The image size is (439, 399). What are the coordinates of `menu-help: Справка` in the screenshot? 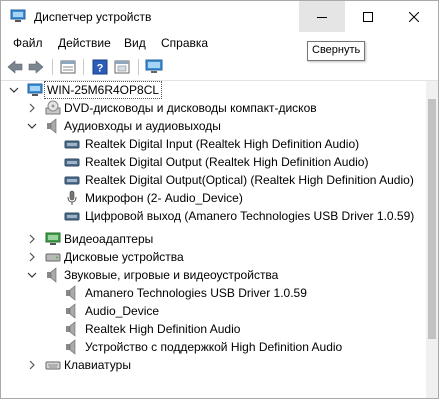 It's located at (184, 43).